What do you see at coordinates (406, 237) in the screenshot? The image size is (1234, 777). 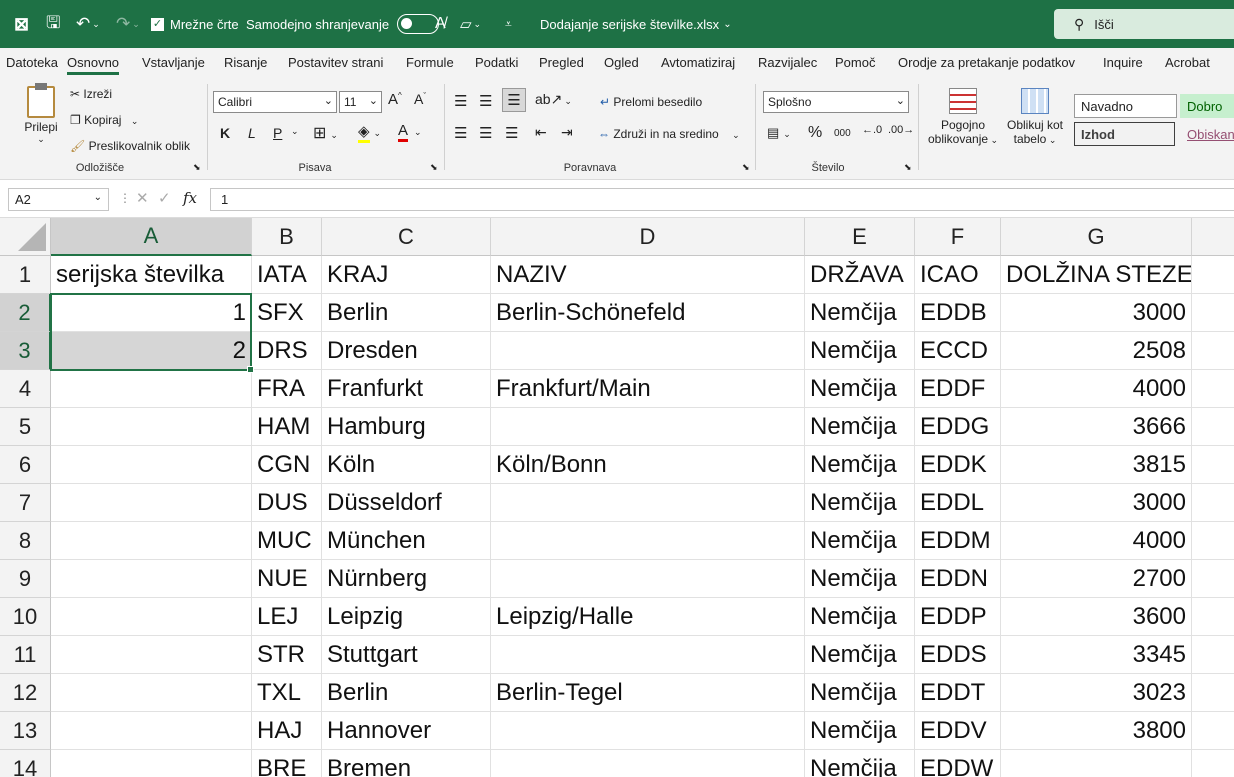 I see `column-header-c: C` at bounding box center [406, 237].